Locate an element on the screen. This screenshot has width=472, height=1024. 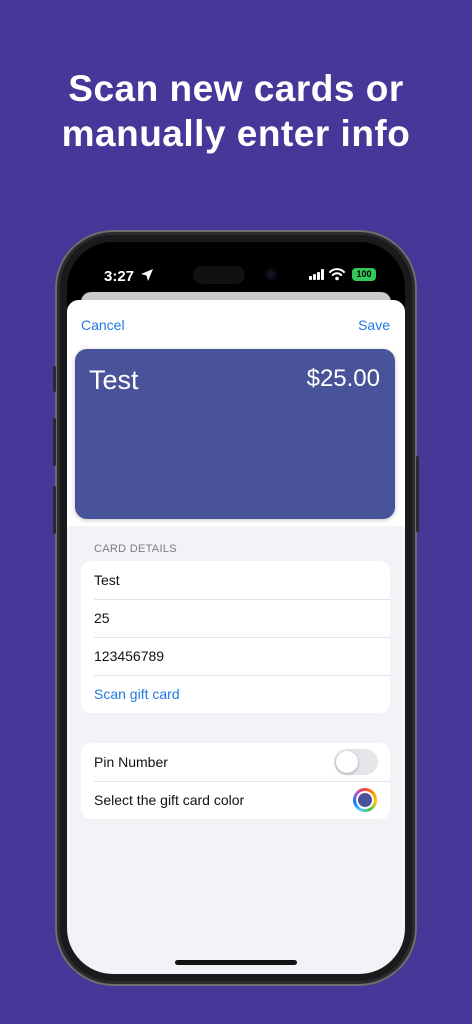
pin-number-label: Pin Number is located at coordinates (131, 762).